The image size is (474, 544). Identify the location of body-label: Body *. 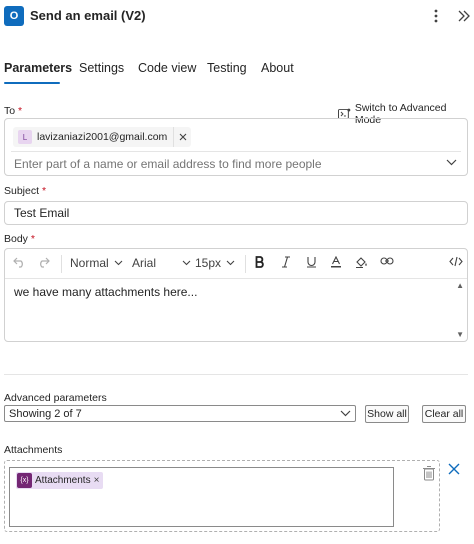
(19, 239).